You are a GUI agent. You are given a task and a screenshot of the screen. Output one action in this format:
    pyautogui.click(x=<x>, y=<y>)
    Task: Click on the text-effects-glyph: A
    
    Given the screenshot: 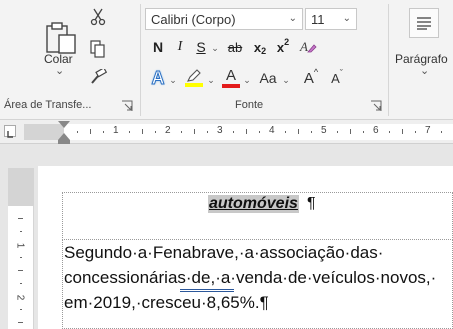 What is the action you would take?
    pyautogui.click(x=158, y=77)
    